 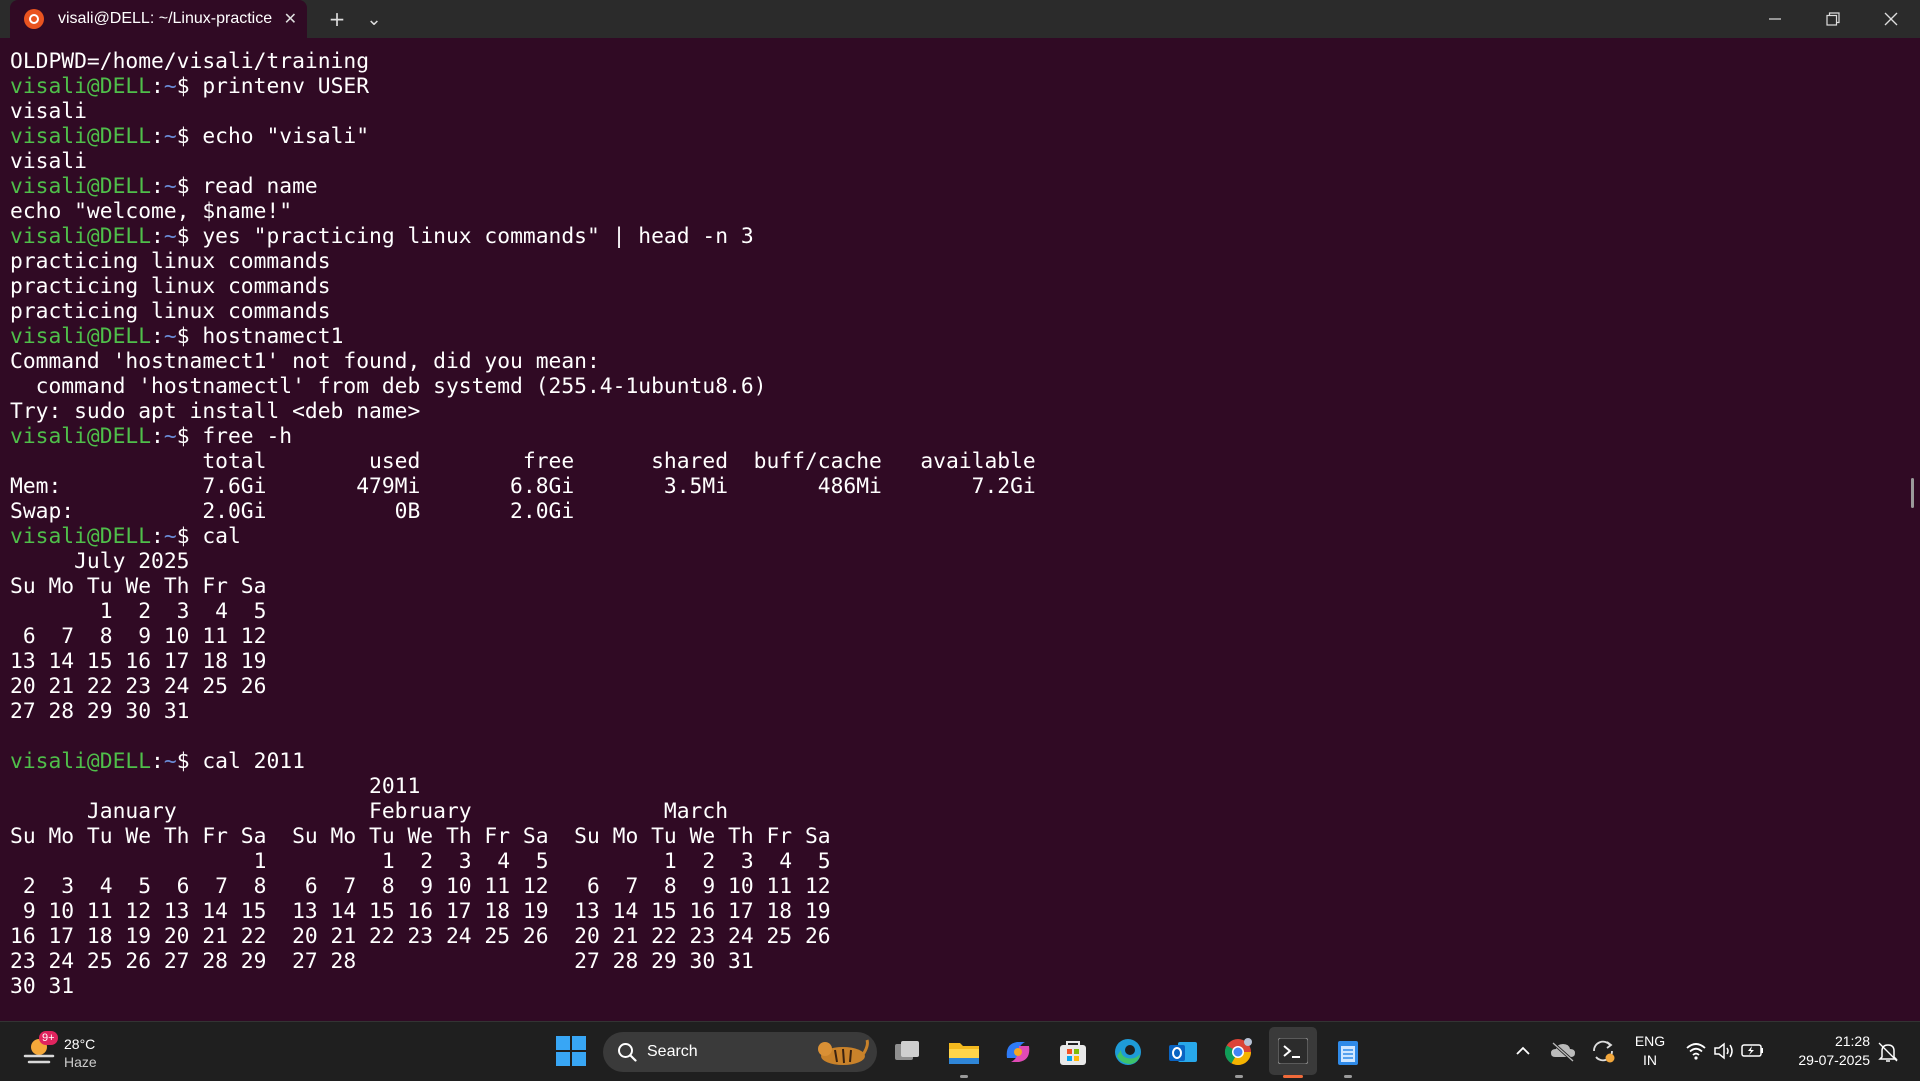 I want to click on windows-logo-icon, so click(x=571, y=1051).